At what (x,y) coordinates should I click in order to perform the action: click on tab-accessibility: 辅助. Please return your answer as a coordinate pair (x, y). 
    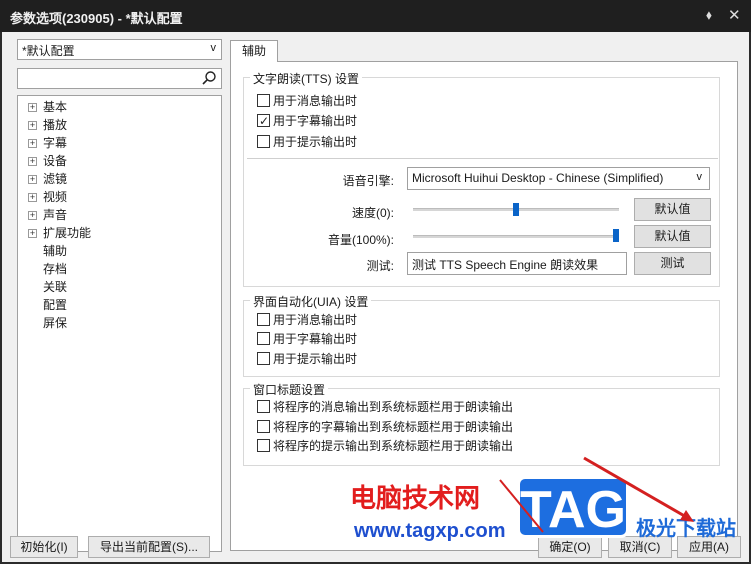
    Looking at the image, I should click on (254, 51).